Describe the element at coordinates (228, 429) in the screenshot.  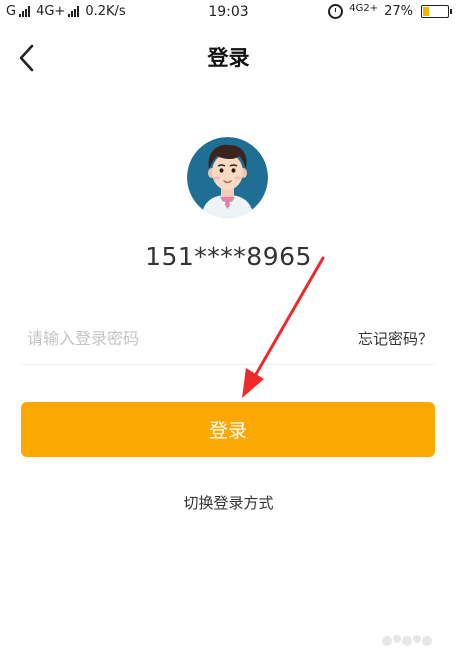
I see `login-button: 登录` at that location.